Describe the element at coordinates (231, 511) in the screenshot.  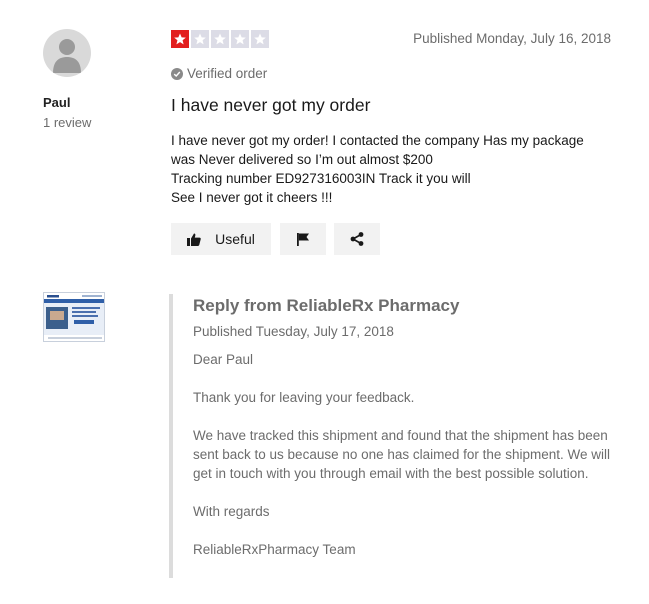
I see `reply-paragraph: With regards` at that location.